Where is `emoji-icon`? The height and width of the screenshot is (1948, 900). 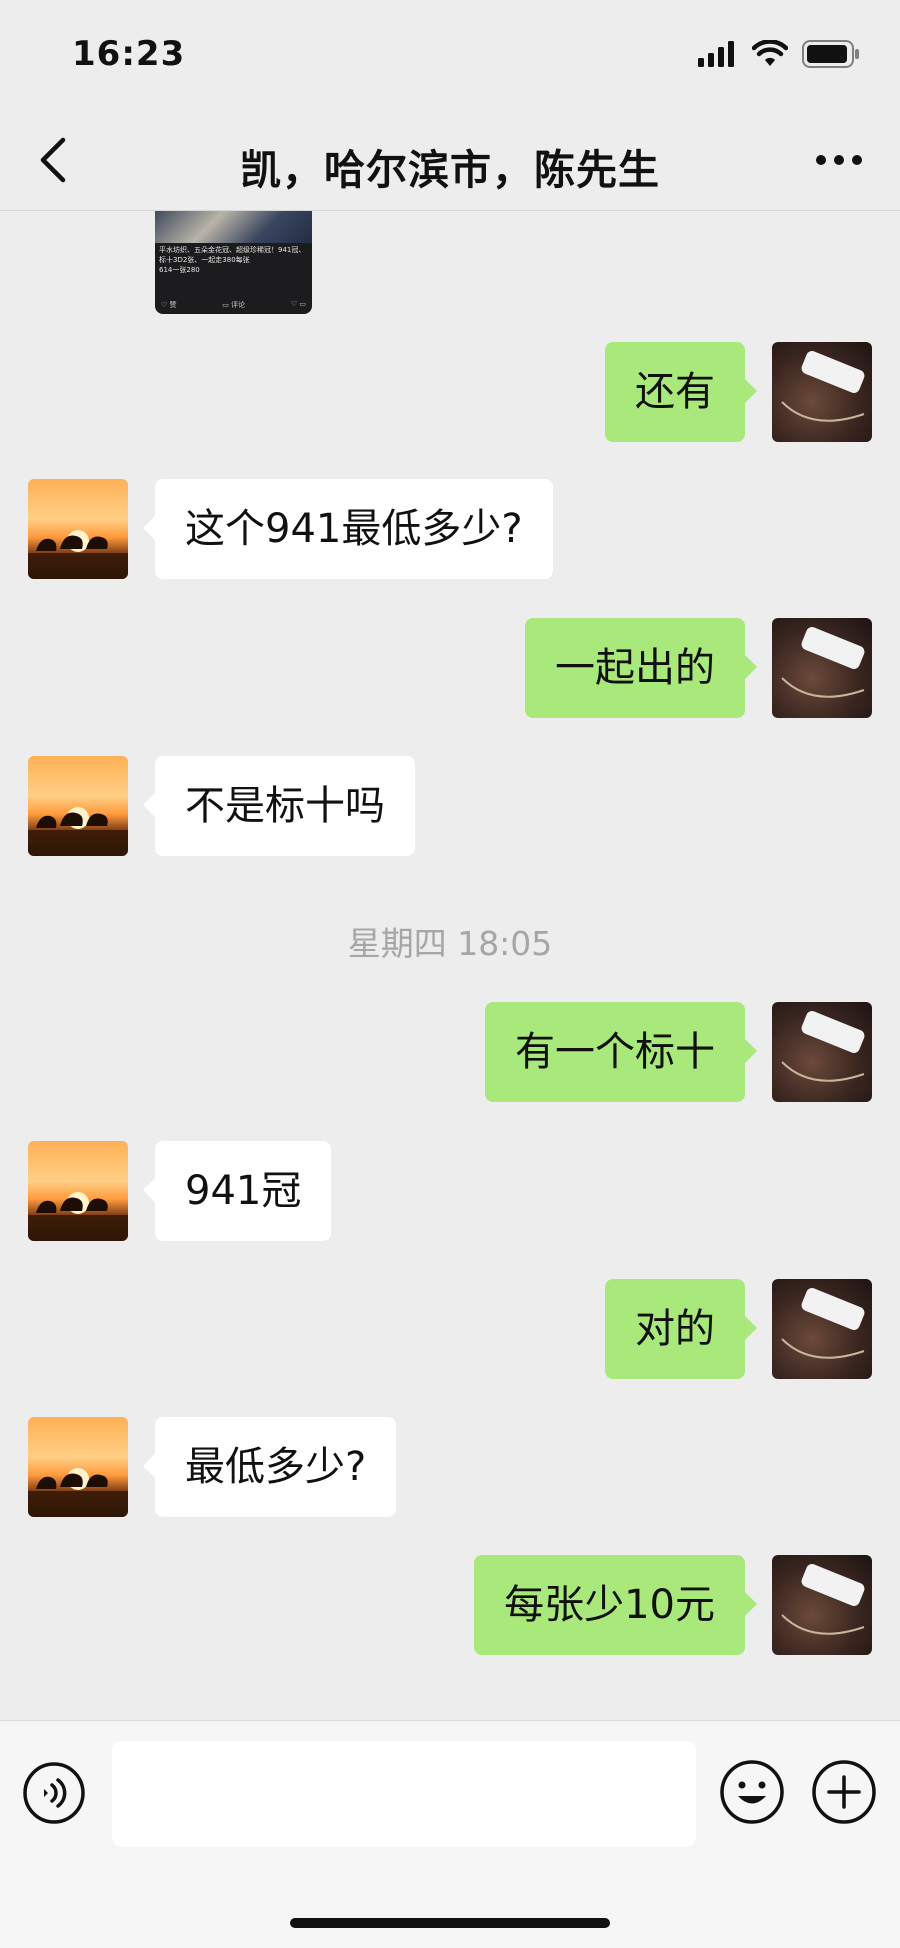 emoji-icon is located at coordinates (752, 1792).